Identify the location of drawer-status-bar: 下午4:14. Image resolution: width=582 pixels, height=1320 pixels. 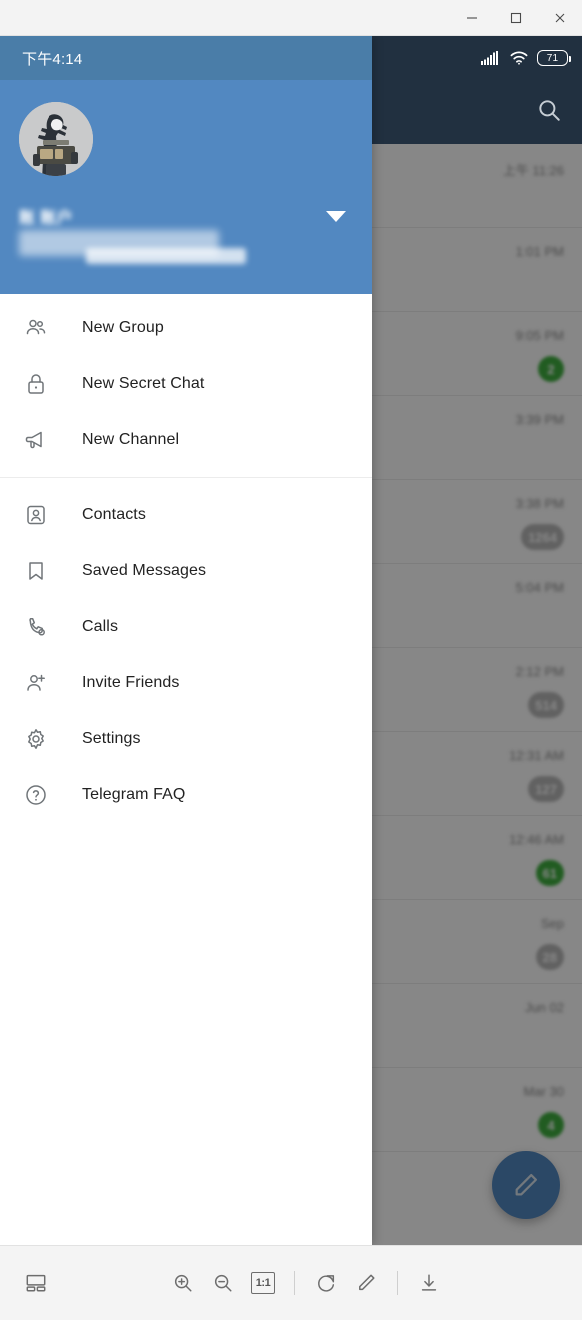
(186, 58).